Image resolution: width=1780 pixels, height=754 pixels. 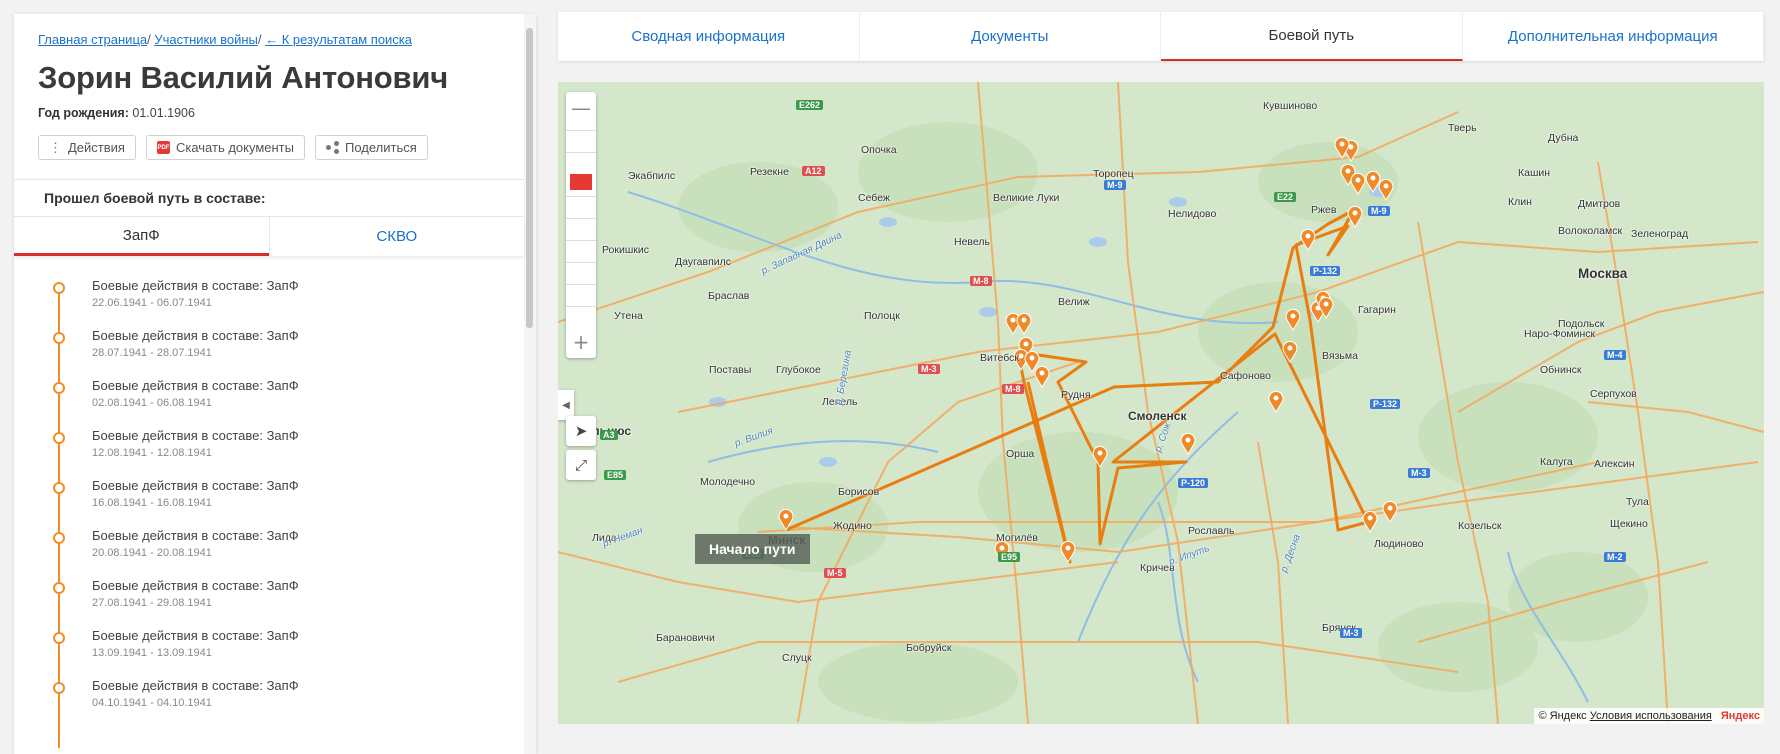 What do you see at coordinates (530, 384) in the screenshot?
I see `panel-scrollbar` at bounding box center [530, 384].